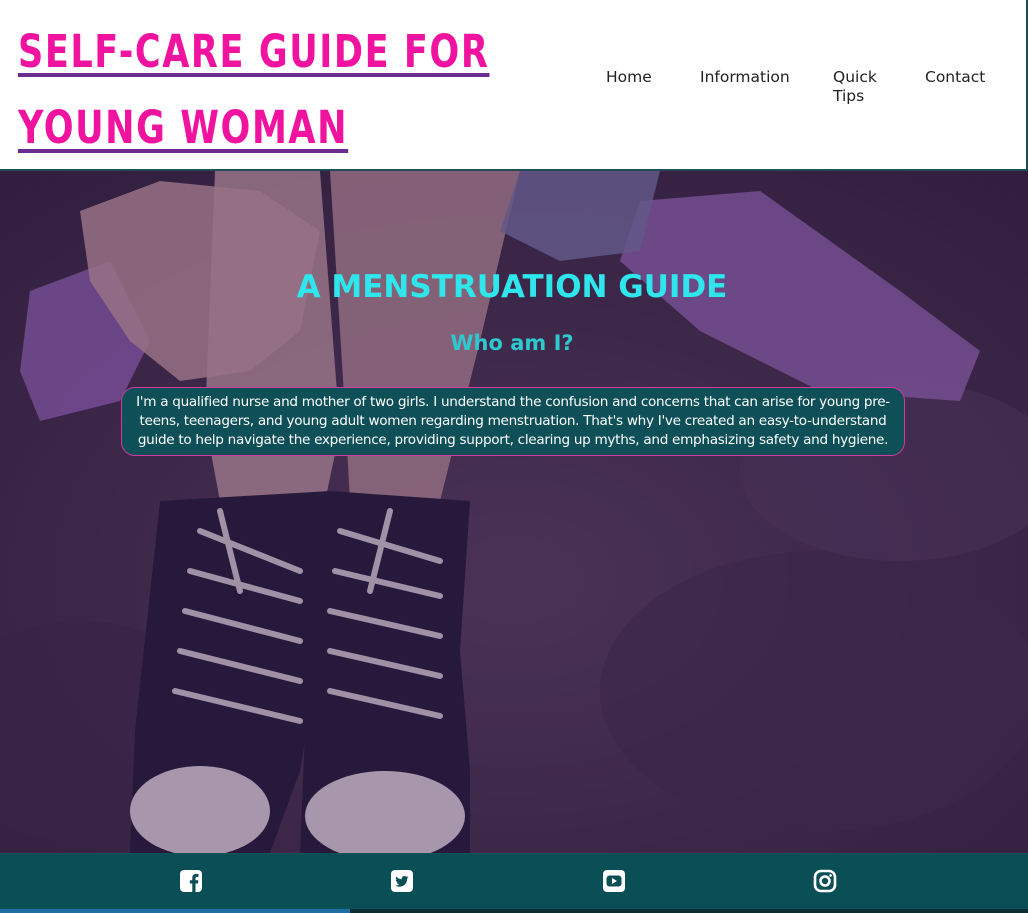  What do you see at coordinates (512, 287) in the screenshot?
I see `hero-heading: A MENSTRUATION GUIDE` at bounding box center [512, 287].